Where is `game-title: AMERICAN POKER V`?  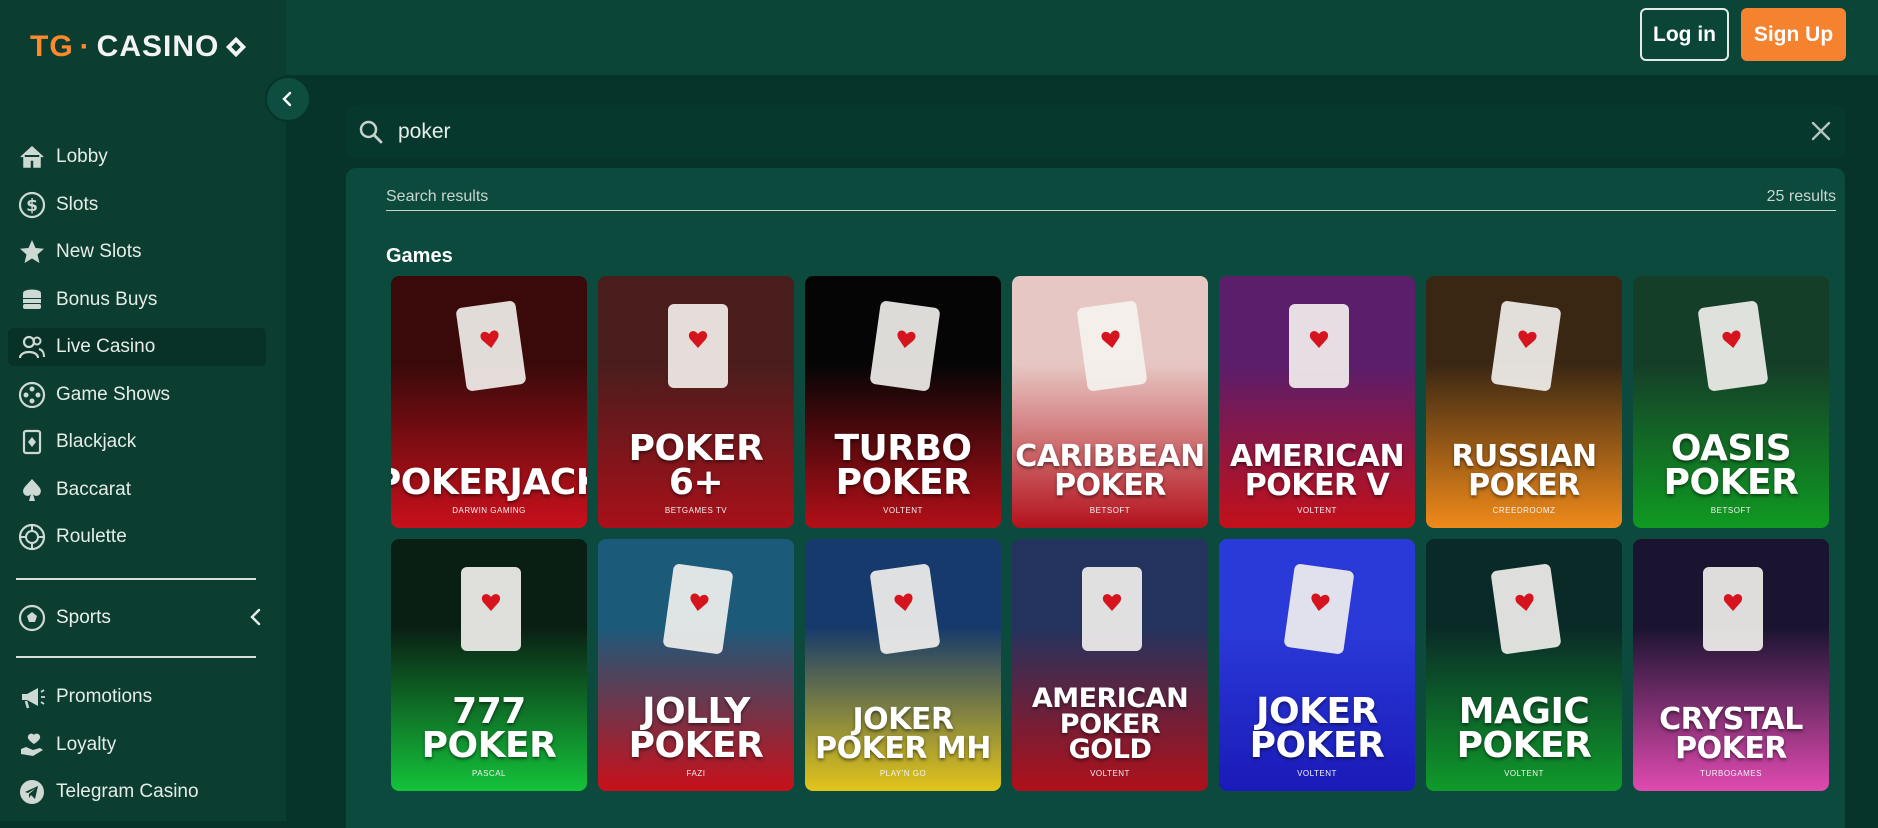 game-title: AMERICAN POKER V is located at coordinates (1317, 471).